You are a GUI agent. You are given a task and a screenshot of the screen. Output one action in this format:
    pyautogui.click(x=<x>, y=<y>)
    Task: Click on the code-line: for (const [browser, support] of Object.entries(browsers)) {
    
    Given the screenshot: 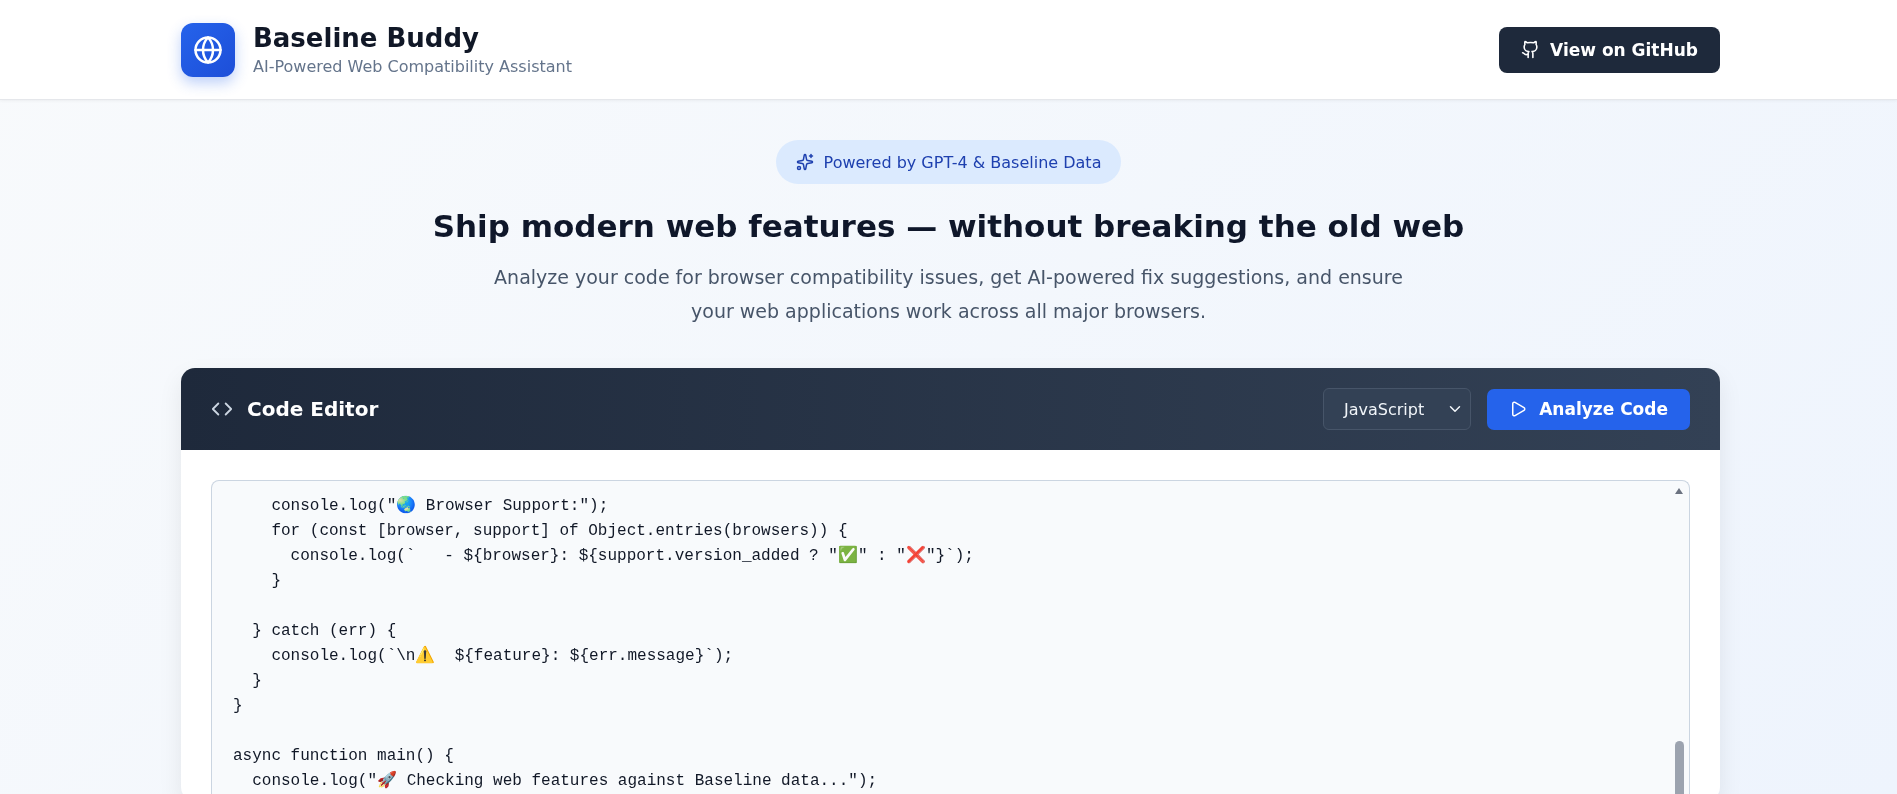 What is the action you would take?
    pyautogui.click(x=559, y=531)
    